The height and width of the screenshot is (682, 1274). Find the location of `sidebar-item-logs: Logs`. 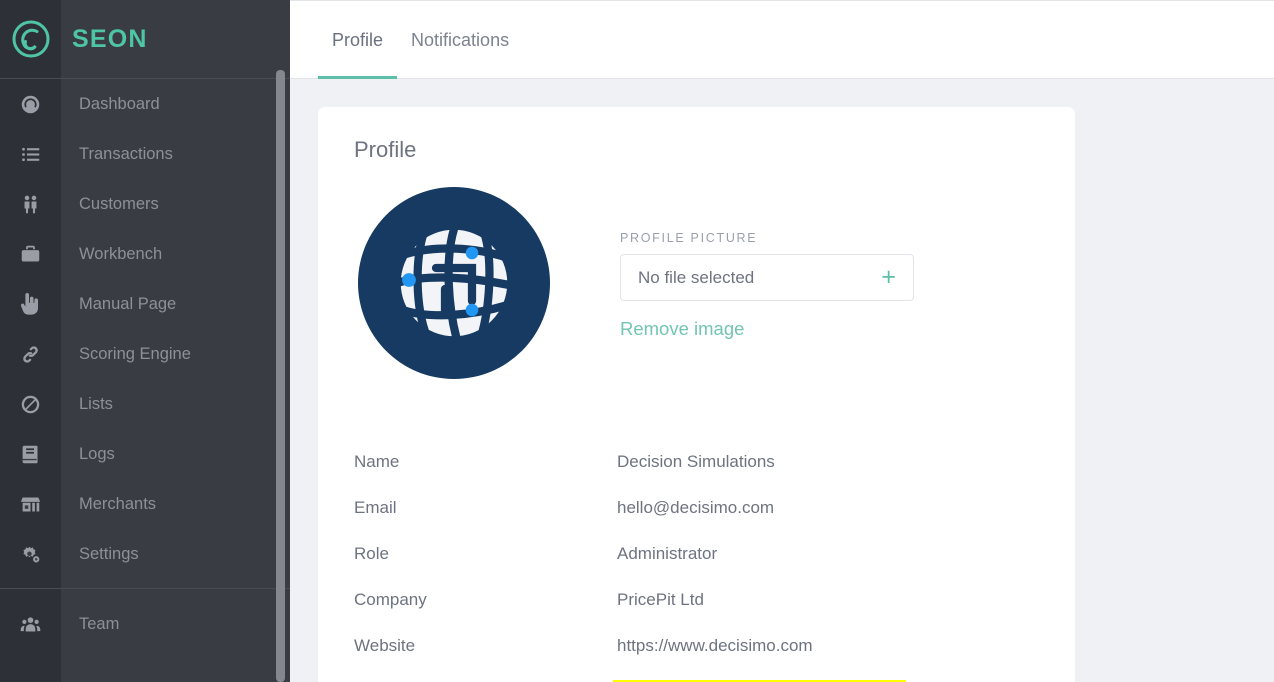

sidebar-item-logs: Logs is located at coordinates (145, 454).